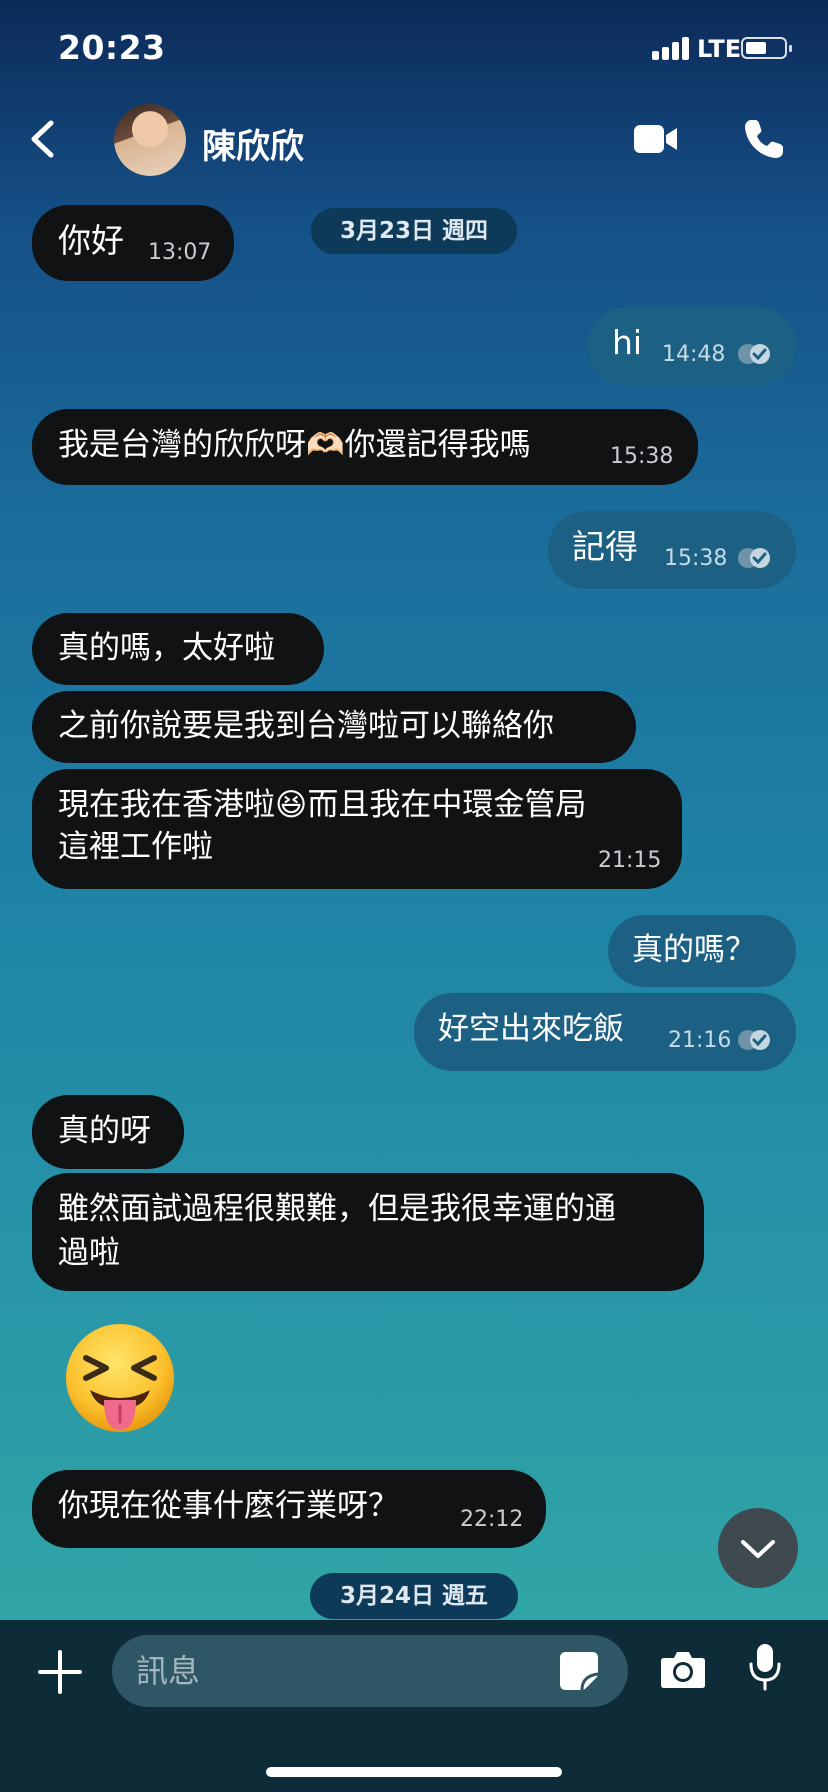  What do you see at coordinates (60, 1672) in the screenshot?
I see `plus-icon` at bounding box center [60, 1672].